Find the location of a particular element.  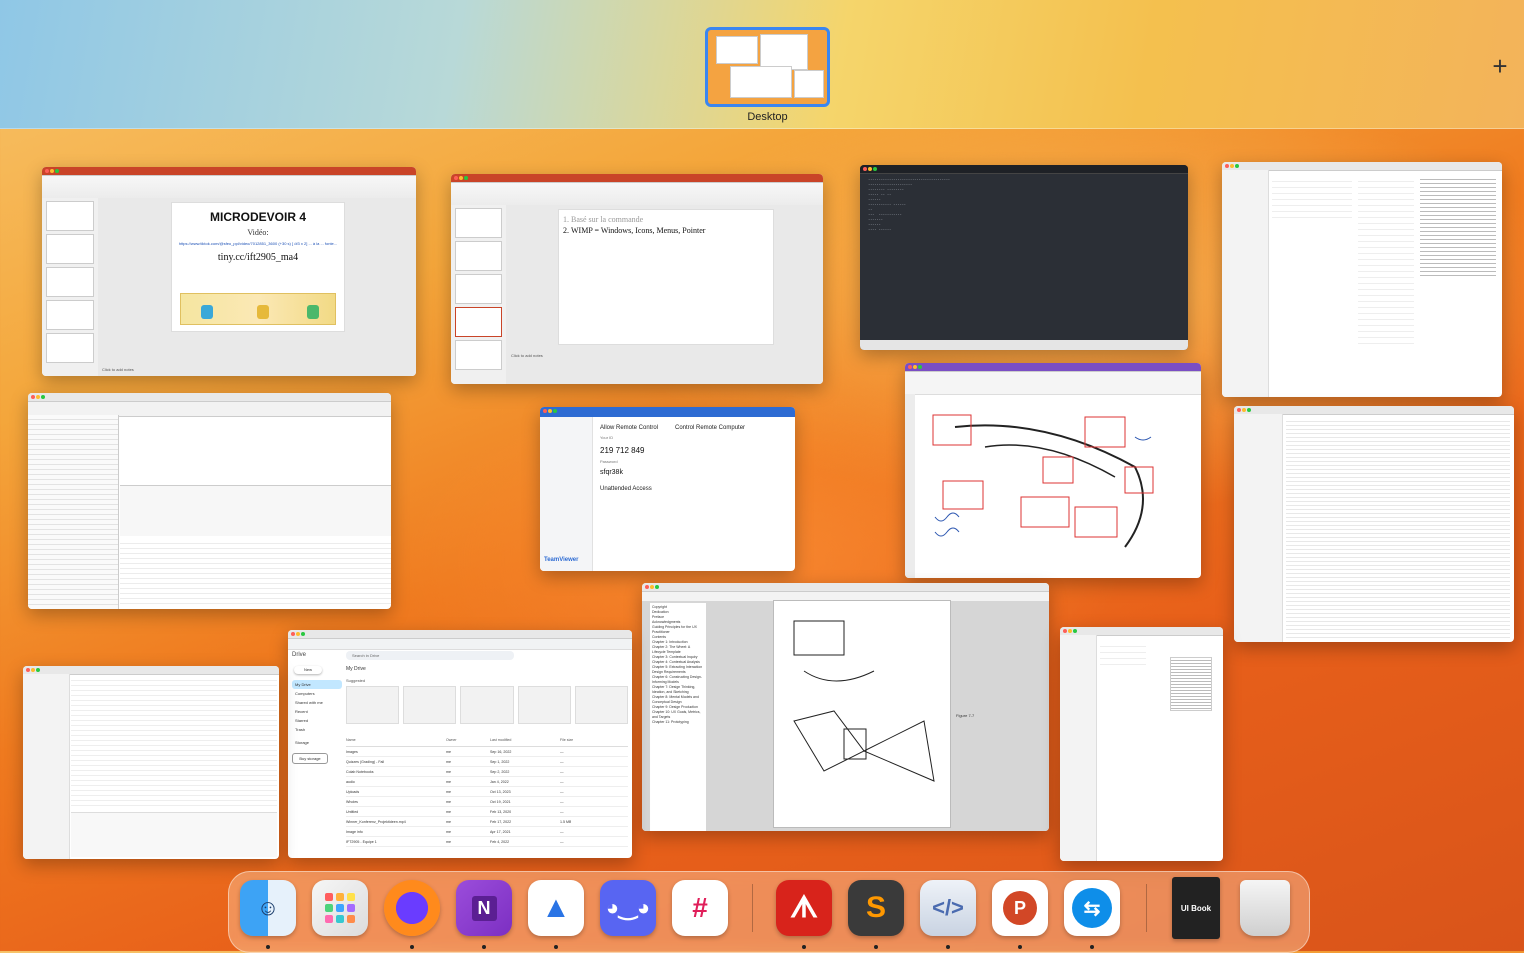

cell-modified: Sep 16, 2022 is located at coordinates (501, 751).